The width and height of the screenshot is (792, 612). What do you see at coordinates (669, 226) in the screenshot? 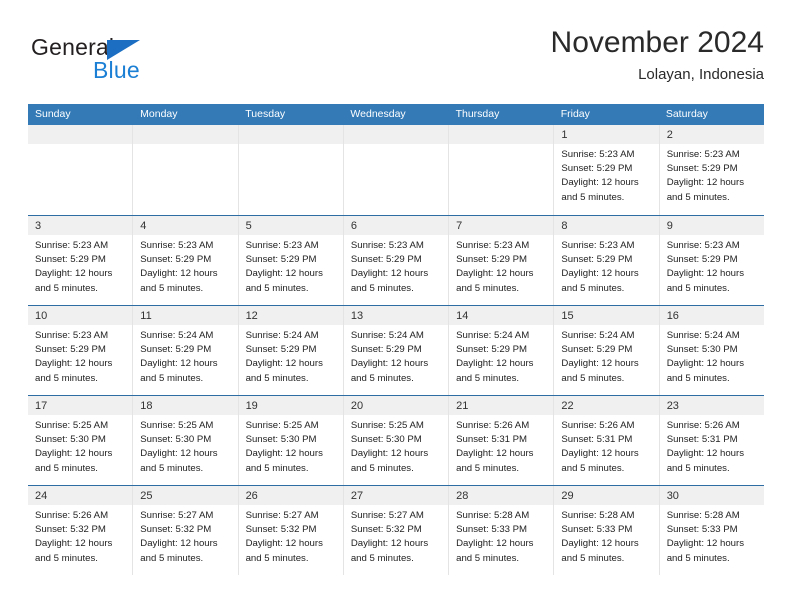
I see `day-number: 9` at bounding box center [669, 226].